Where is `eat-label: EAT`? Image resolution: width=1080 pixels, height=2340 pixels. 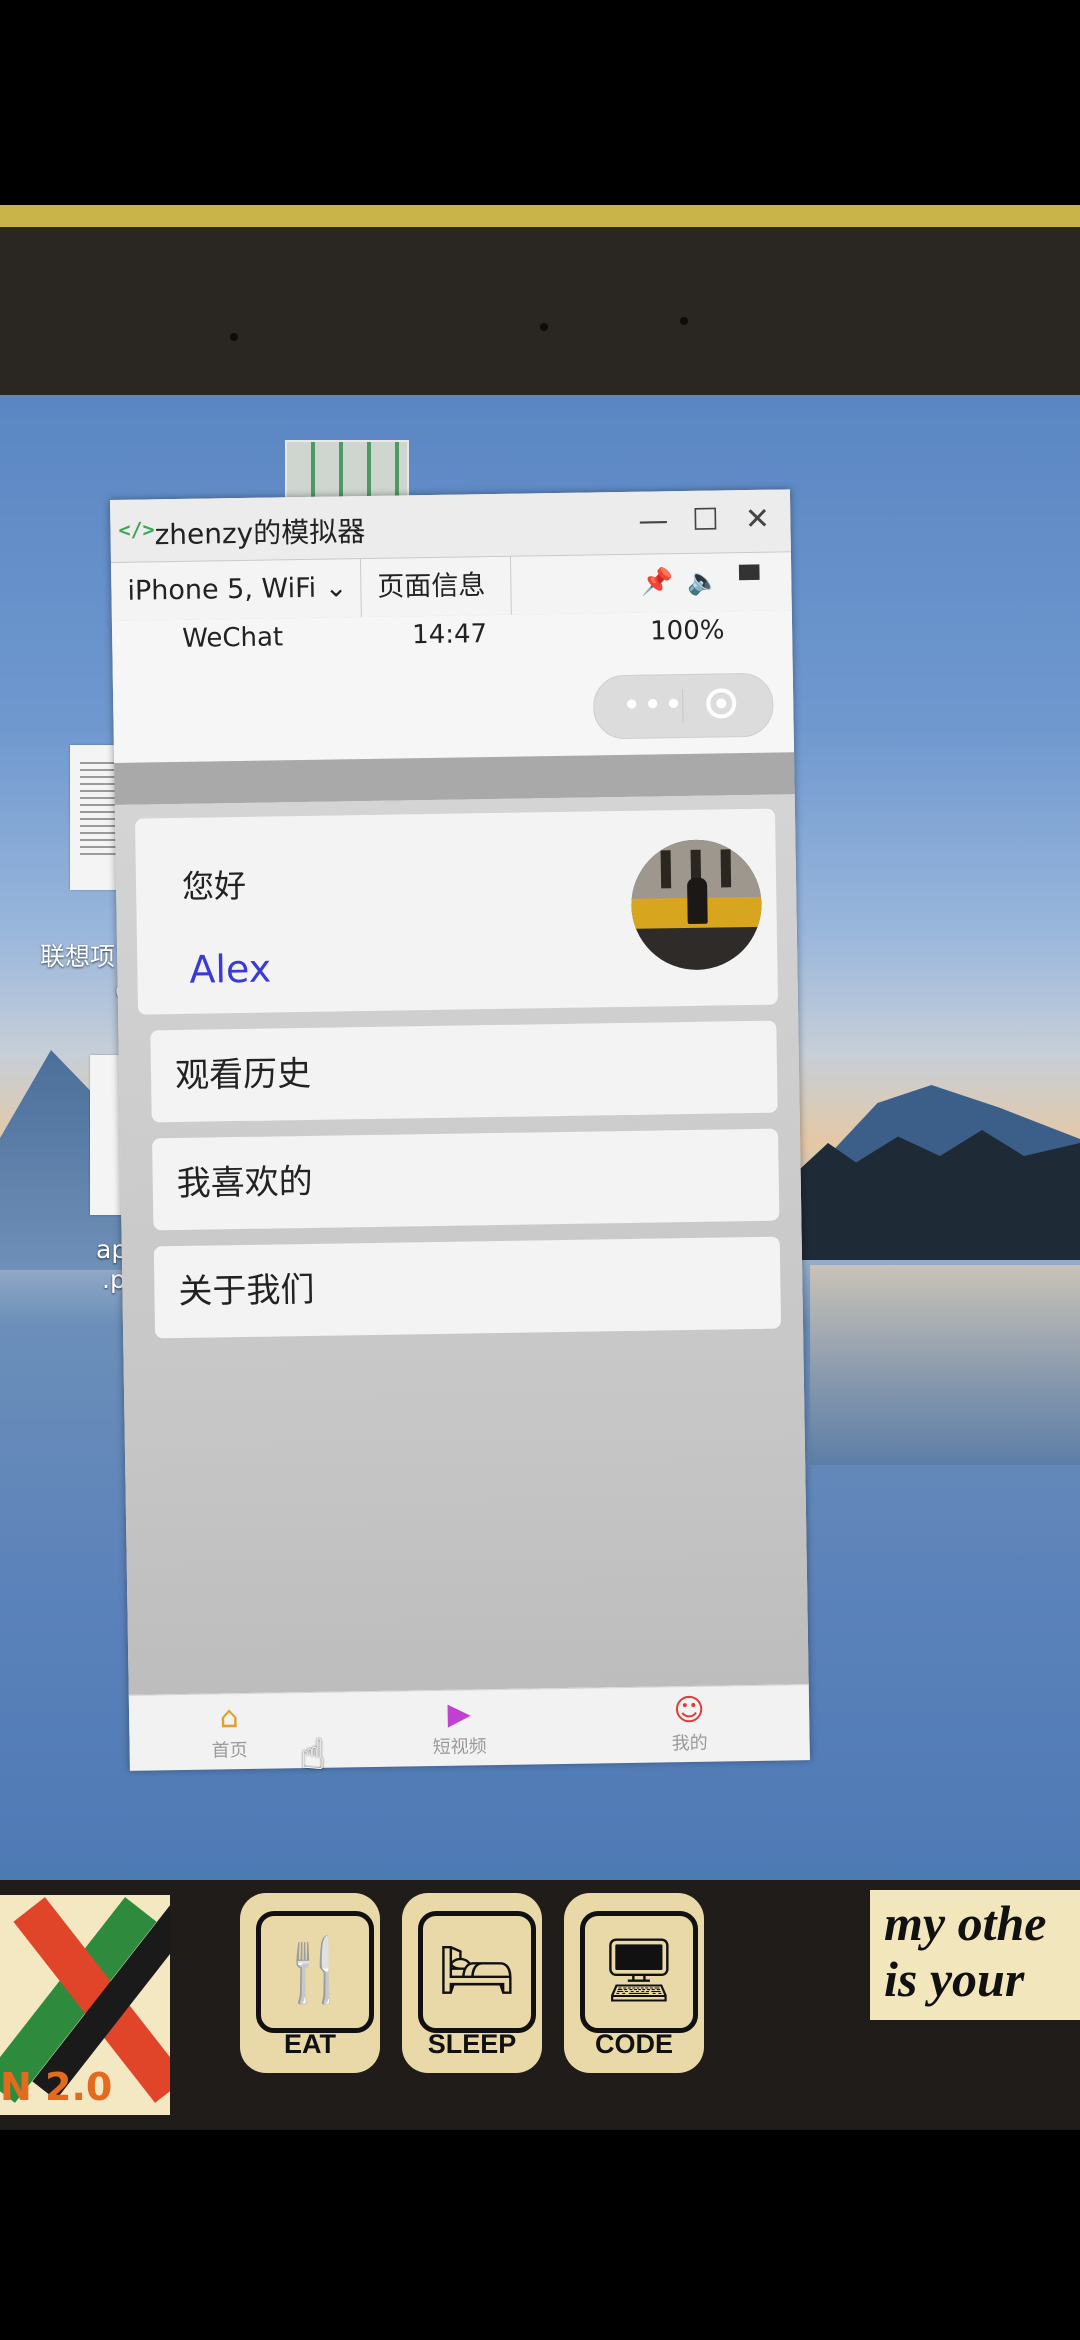 eat-label: EAT is located at coordinates (310, 2044).